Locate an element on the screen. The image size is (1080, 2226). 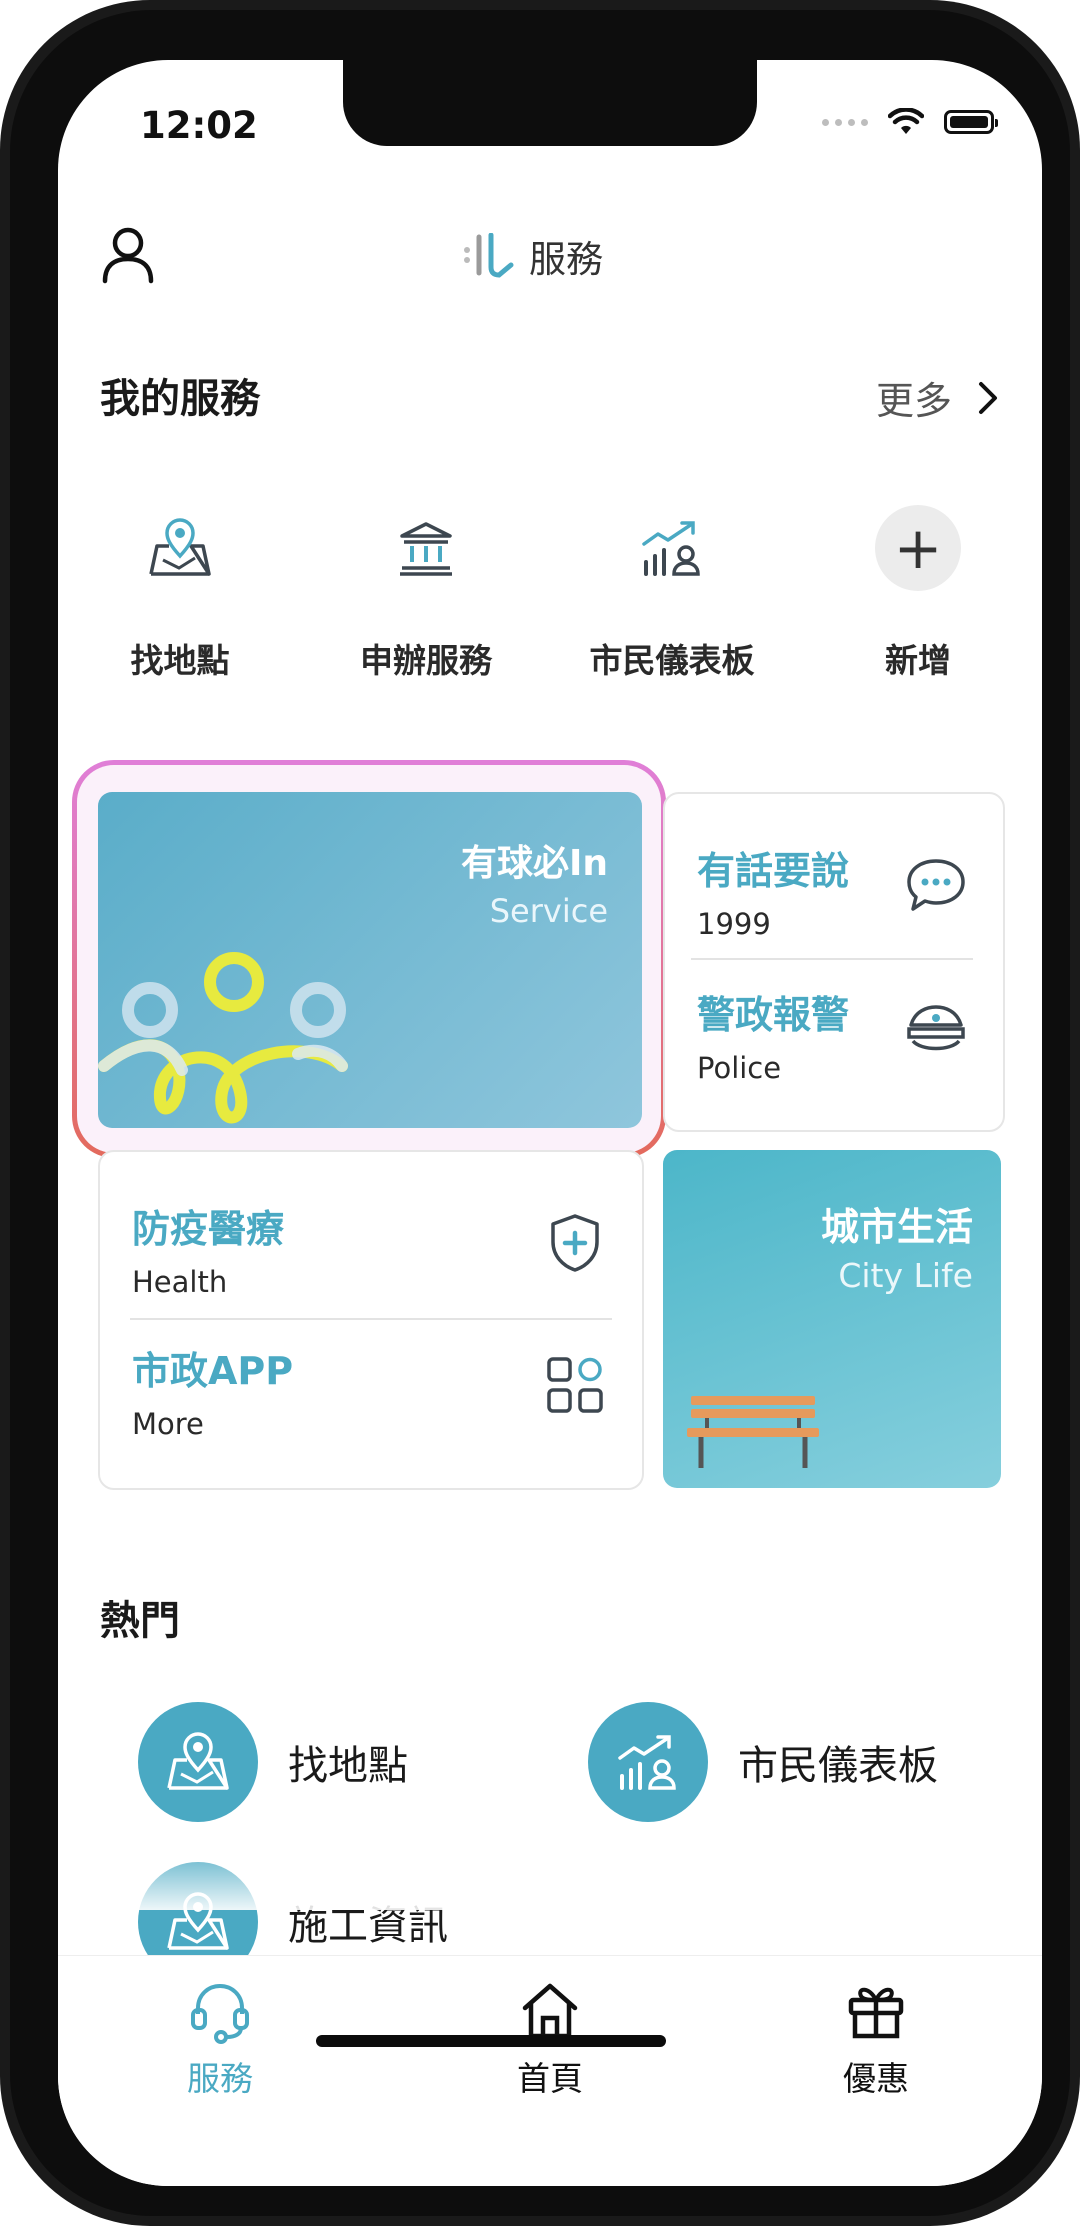
wifi-icon is located at coordinates (906, 121).